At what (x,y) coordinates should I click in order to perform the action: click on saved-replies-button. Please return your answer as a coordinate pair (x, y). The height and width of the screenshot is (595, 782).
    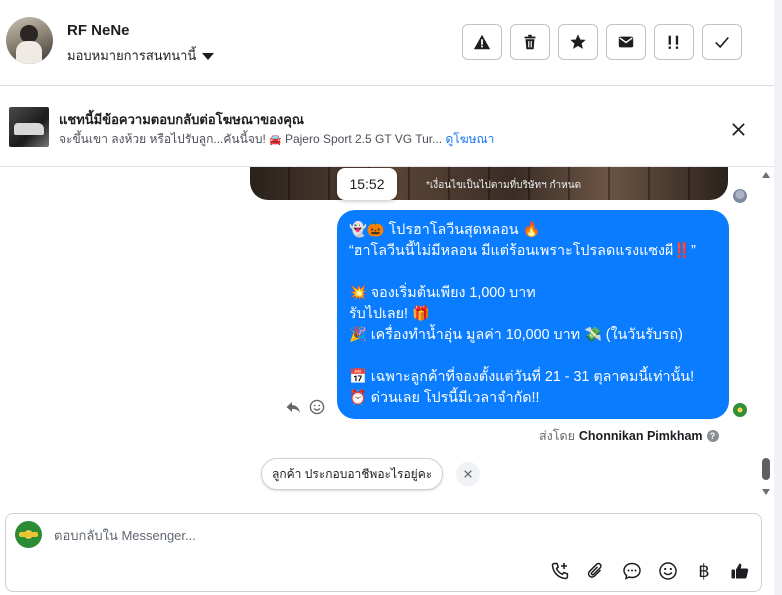
    Looking at the image, I should click on (632, 571).